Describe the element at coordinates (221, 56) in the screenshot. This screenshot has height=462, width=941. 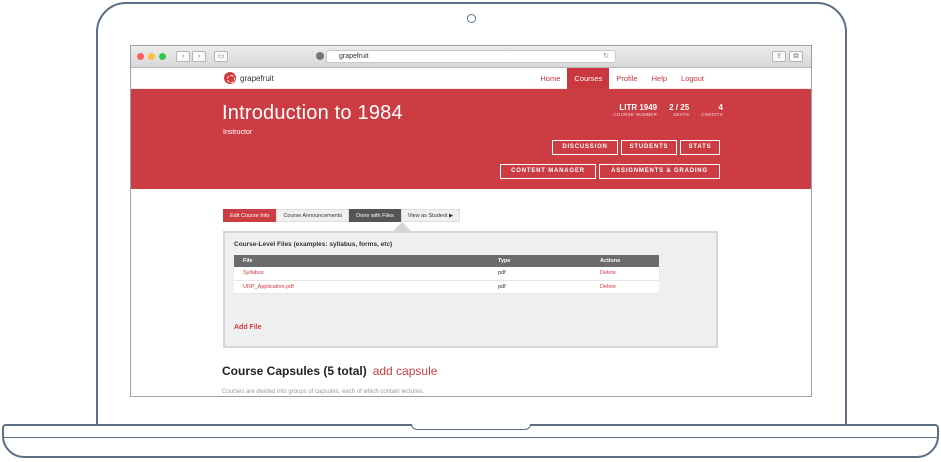
I see `sidebar-toggle-icon: ▭` at that location.